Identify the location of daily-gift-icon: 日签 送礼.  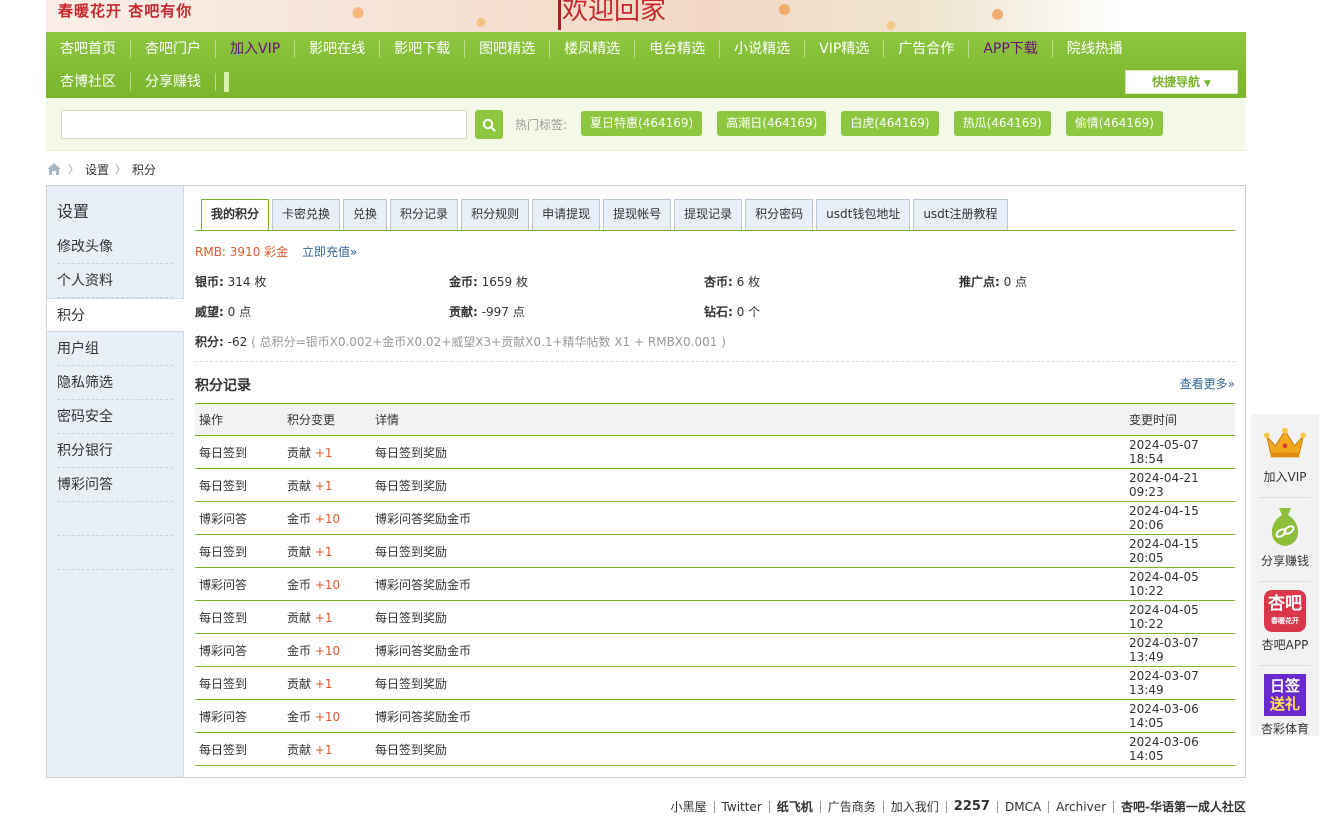
(1285, 695).